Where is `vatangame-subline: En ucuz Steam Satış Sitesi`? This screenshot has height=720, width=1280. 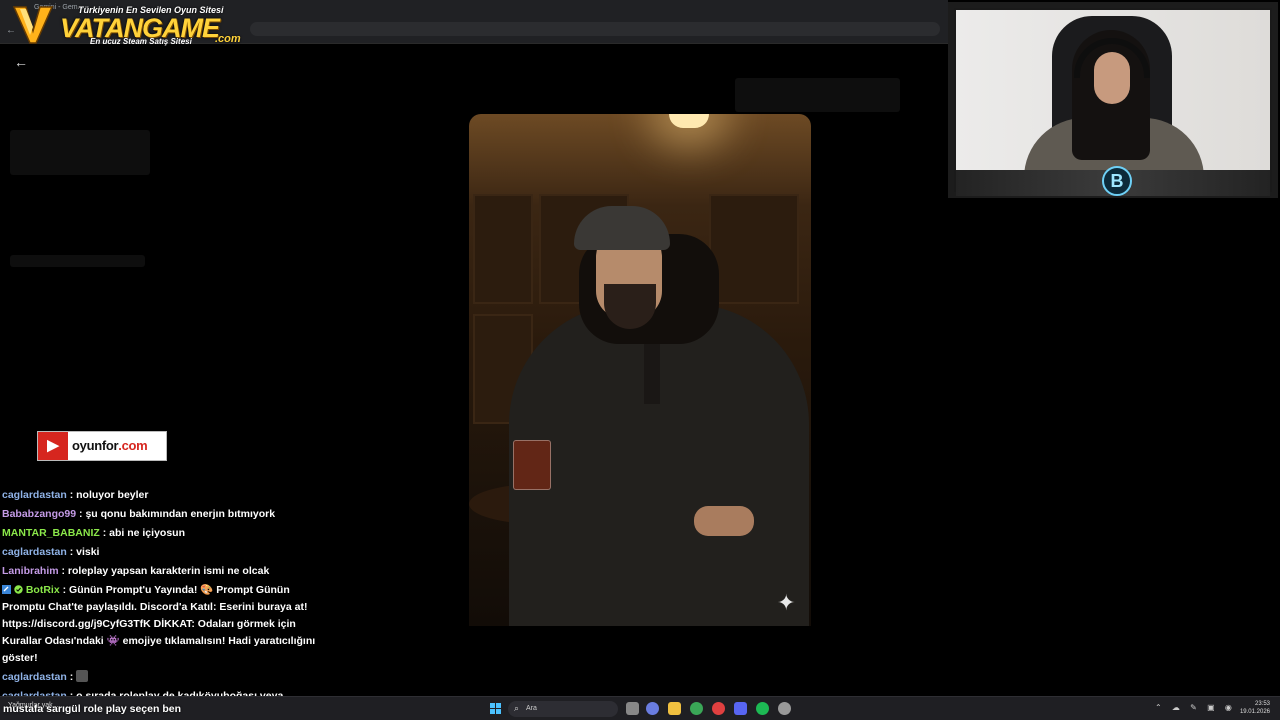 vatangame-subline: En ucuz Steam Satış Sitesi is located at coordinates (141, 41).